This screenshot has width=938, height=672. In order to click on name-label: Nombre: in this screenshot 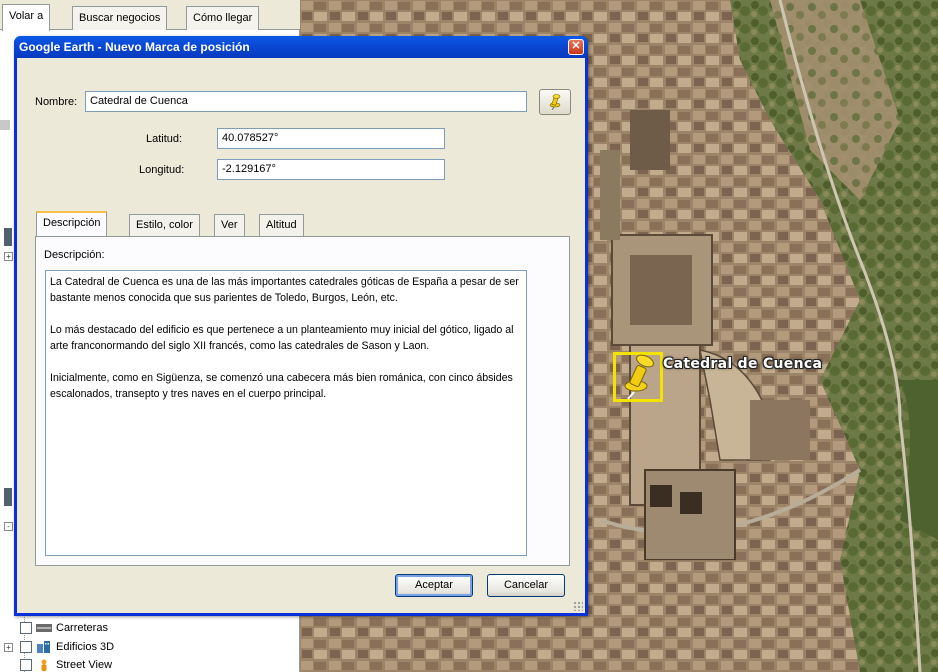, I will do `click(56, 102)`.